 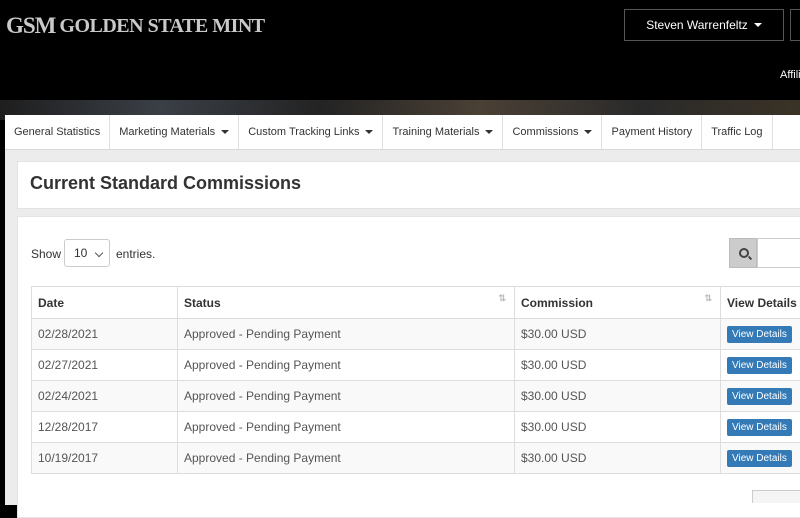 I want to click on nav-item-custom-tracking-links: Custom Tracking Links, so click(x=311, y=132).